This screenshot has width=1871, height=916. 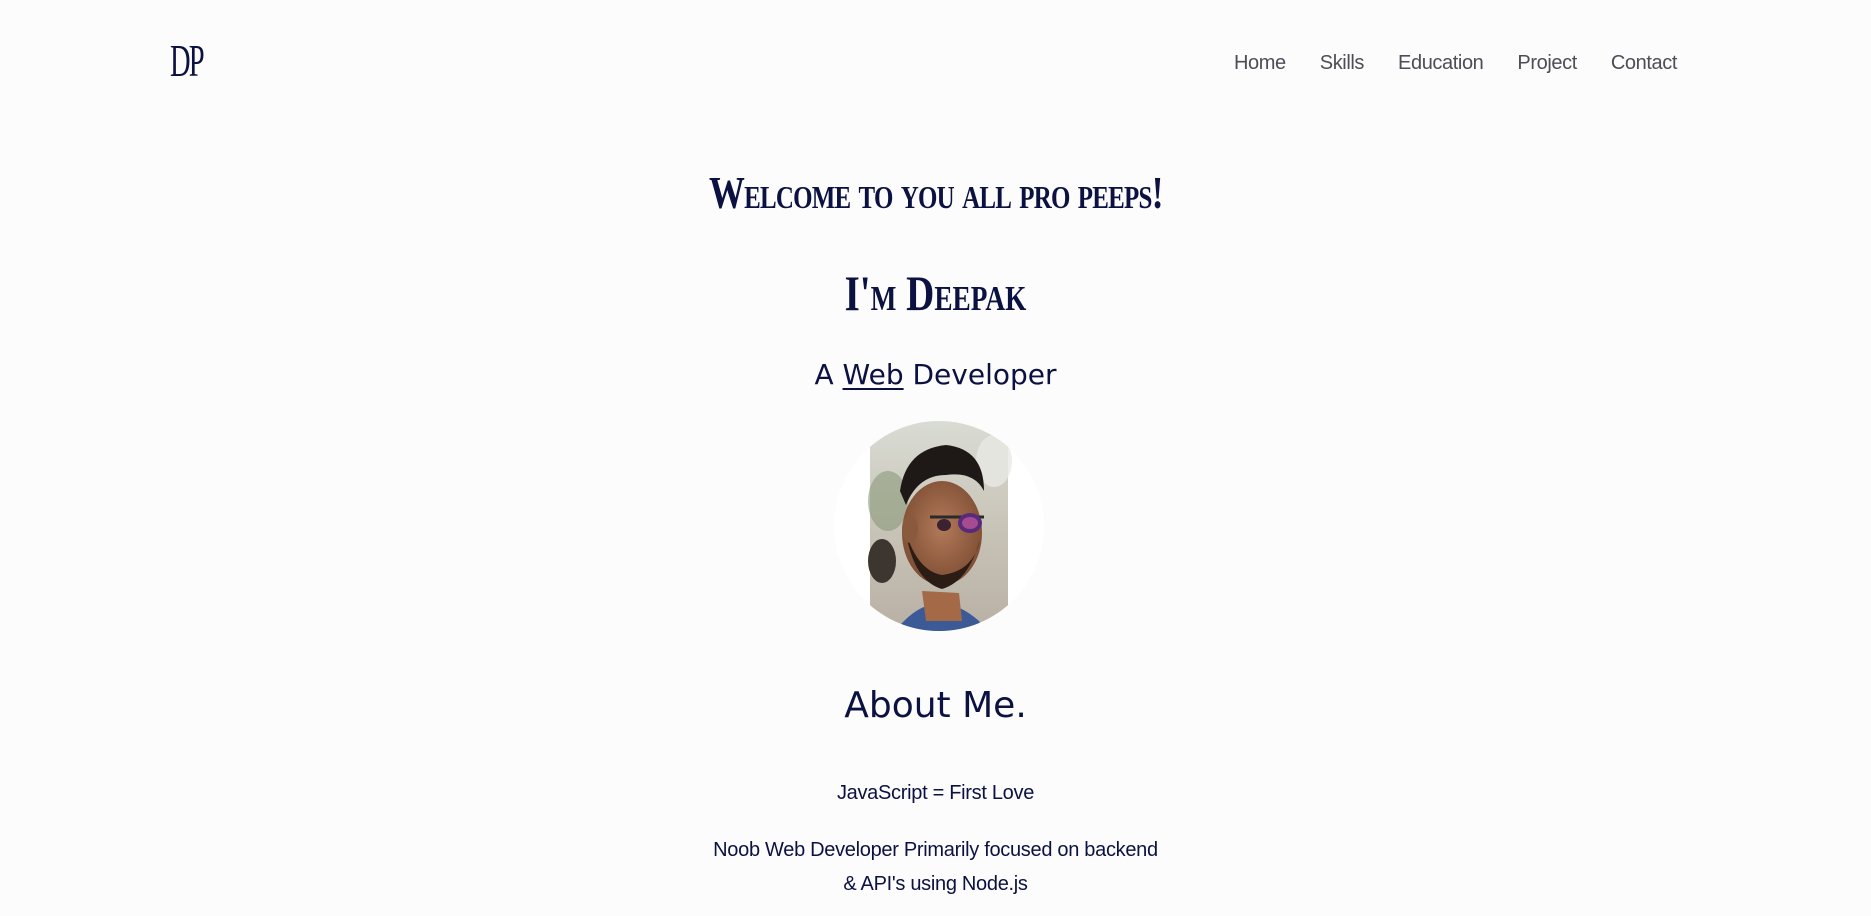 What do you see at coordinates (1441, 63) in the screenshot?
I see `nav-link-education: Education` at bounding box center [1441, 63].